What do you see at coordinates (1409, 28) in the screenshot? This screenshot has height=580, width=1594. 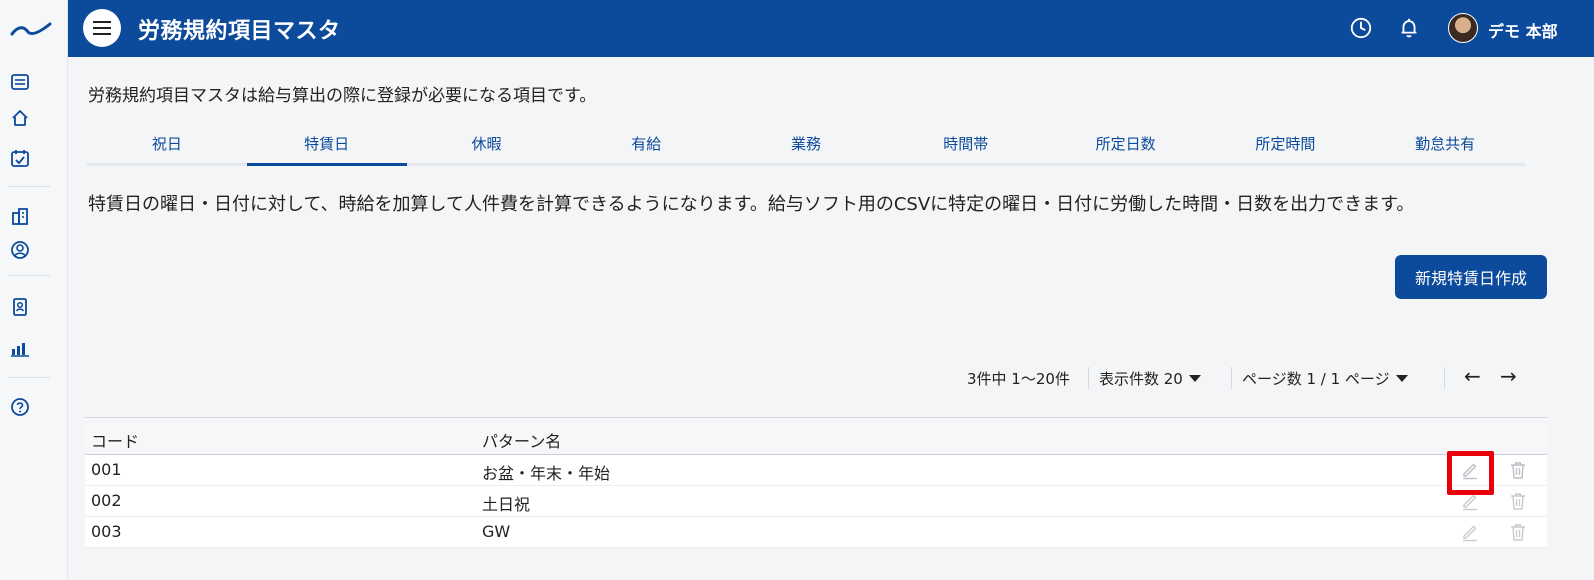 I see `bell-icon` at bounding box center [1409, 28].